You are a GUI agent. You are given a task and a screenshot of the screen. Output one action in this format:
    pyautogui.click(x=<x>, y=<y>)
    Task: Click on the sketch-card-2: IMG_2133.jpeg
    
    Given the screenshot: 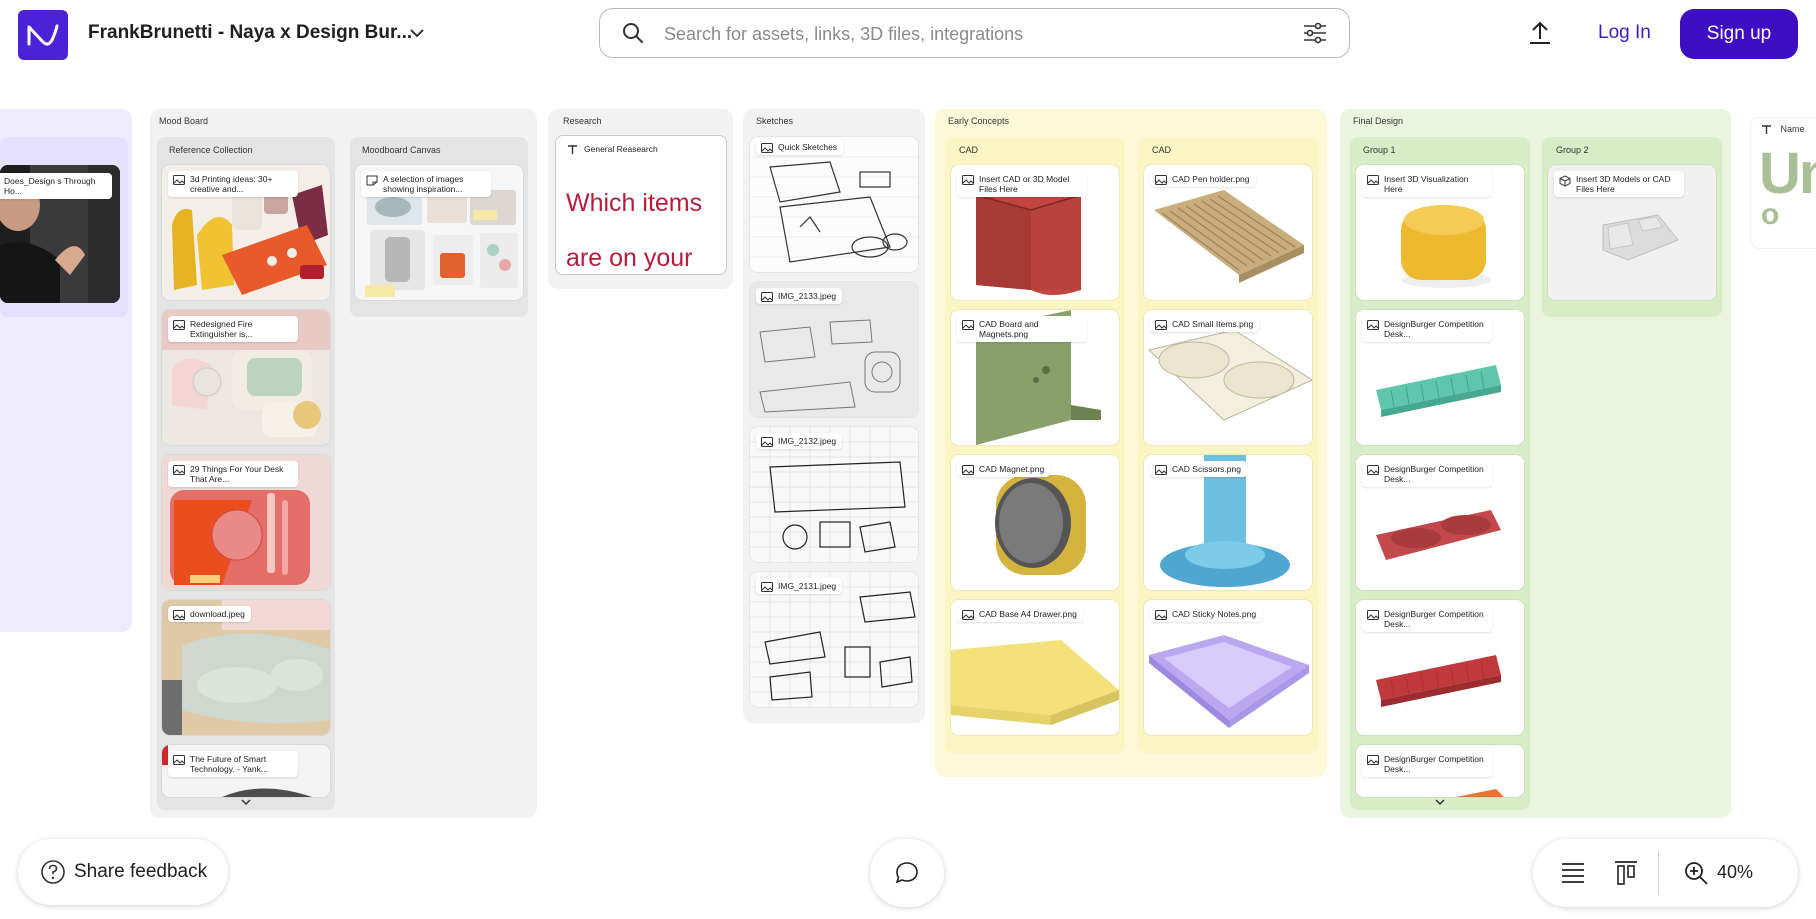 What is the action you would take?
    pyautogui.click(x=834, y=349)
    